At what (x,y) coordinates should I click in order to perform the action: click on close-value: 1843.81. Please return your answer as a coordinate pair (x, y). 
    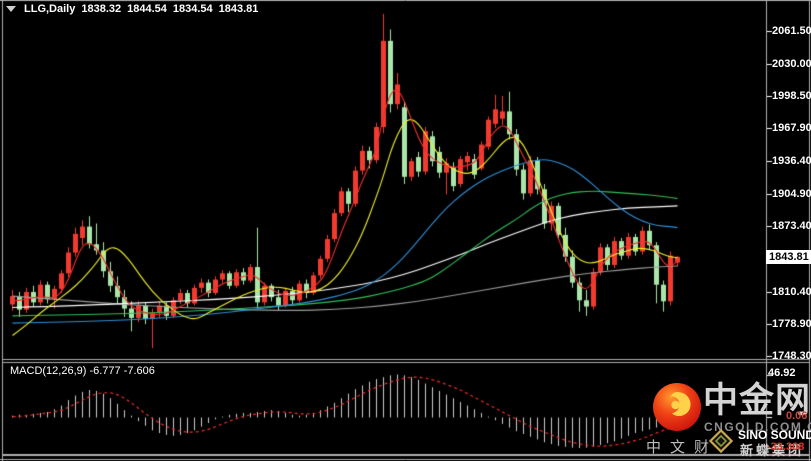
    Looking at the image, I should click on (238, 9).